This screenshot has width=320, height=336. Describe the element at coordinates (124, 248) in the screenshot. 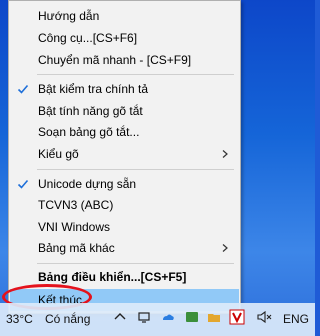

I see `menu-item-bang-ma-khac: Bảng mã khác` at that location.